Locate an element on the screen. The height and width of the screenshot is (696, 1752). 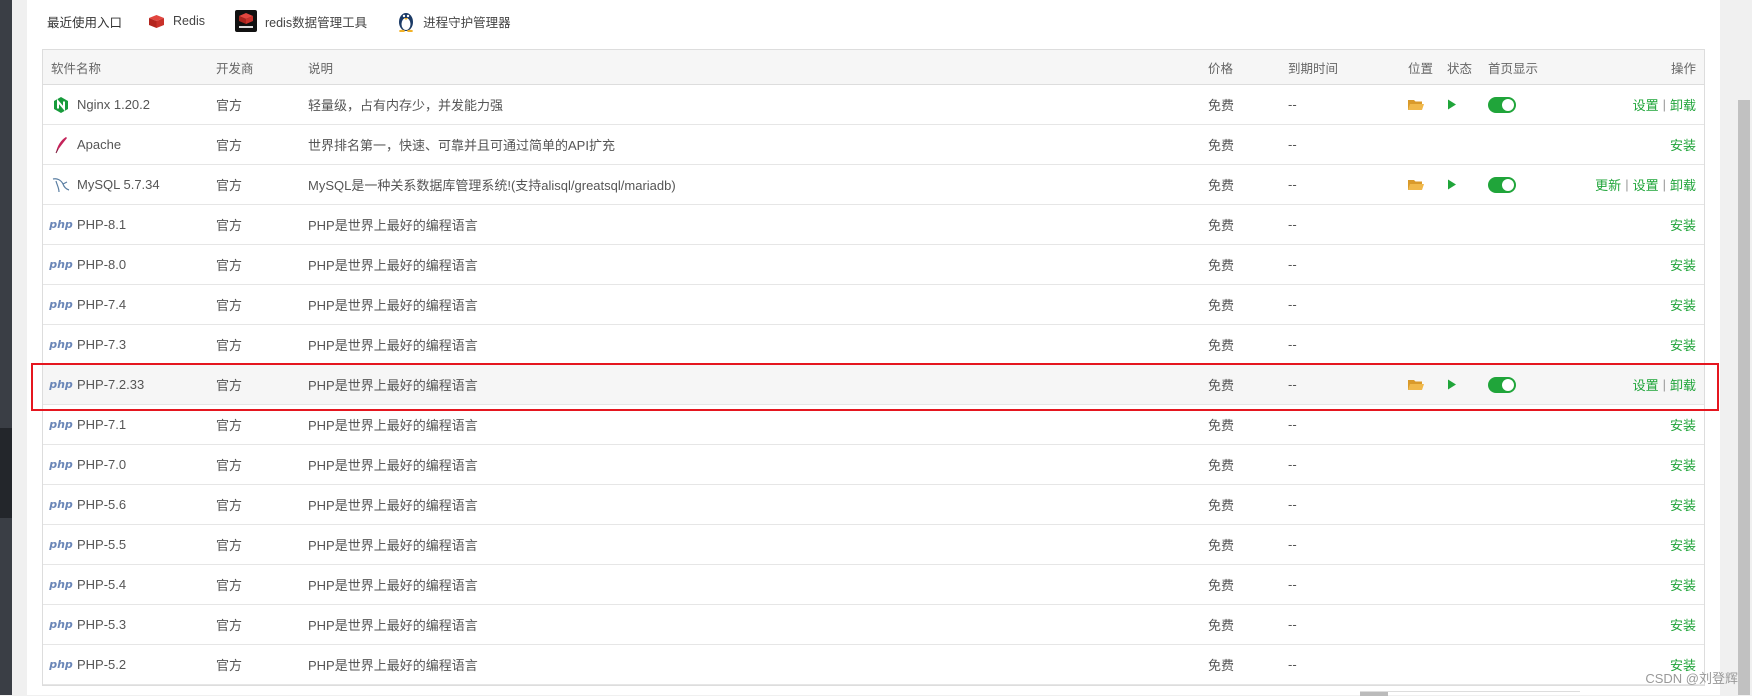
sidebar-dark-block is located at coordinates (6, 473).